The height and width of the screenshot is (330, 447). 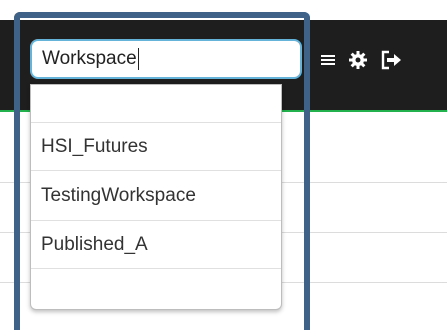 What do you see at coordinates (138, 59) in the screenshot?
I see `text-caret` at bounding box center [138, 59].